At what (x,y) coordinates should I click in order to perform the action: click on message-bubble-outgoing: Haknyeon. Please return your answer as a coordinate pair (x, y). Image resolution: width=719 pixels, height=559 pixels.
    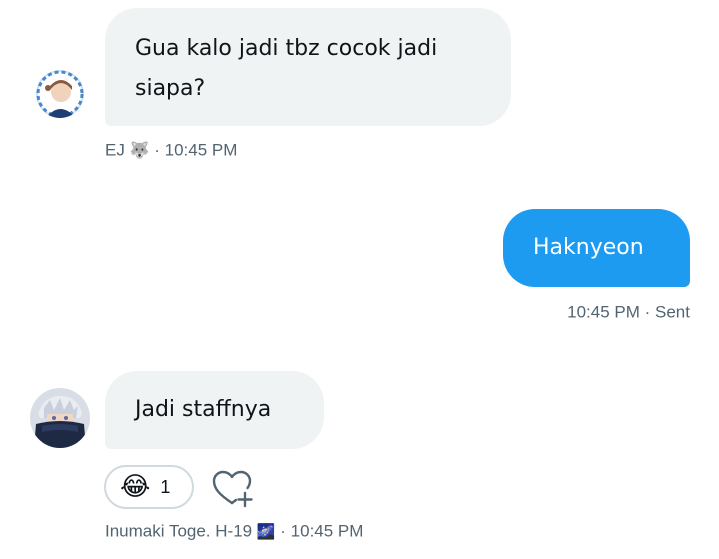
    Looking at the image, I should click on (596, 248).